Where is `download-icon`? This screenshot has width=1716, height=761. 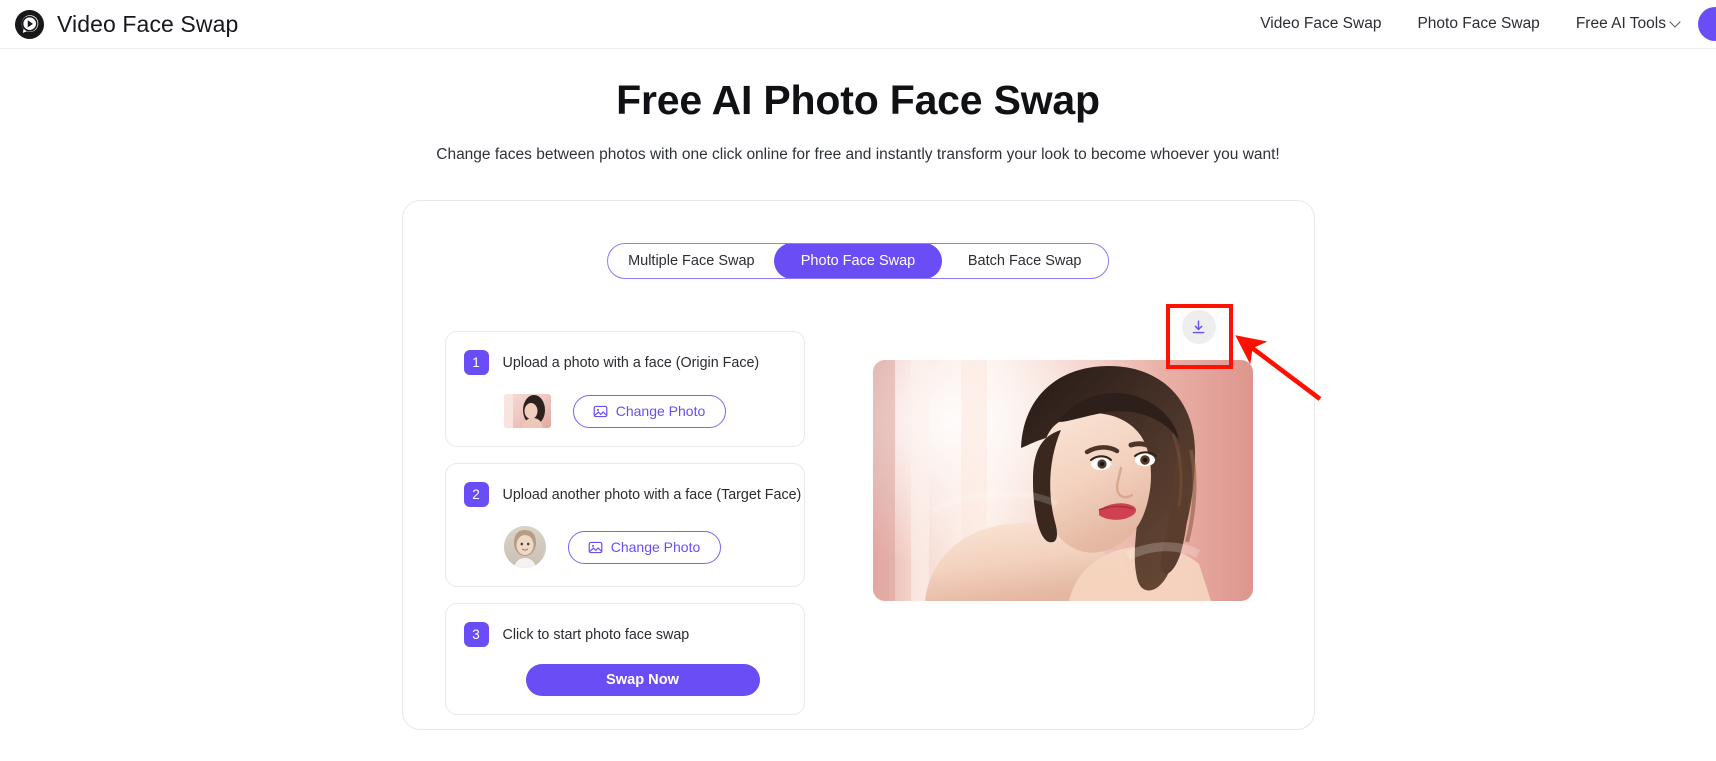 download-icon is located at coordinates (1198, 327).